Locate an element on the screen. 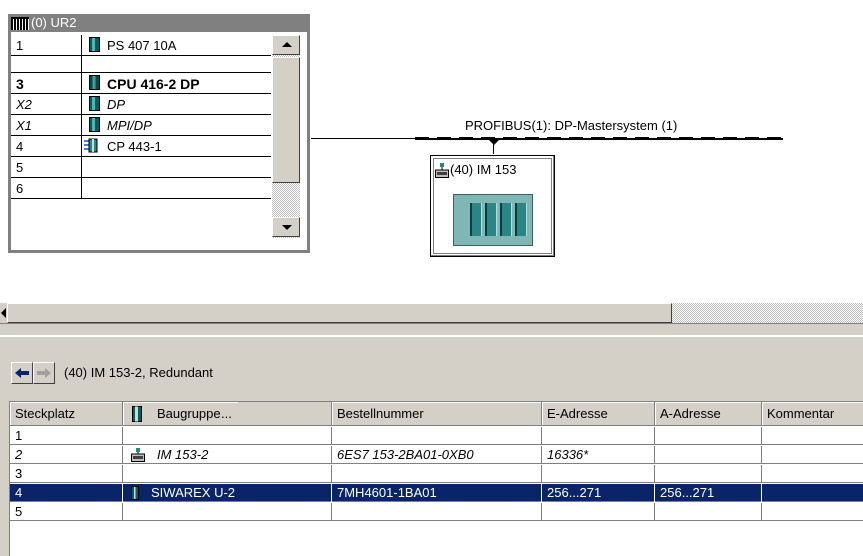  column-header-input-address: E-Adresse is located at coordinates (598, 414).